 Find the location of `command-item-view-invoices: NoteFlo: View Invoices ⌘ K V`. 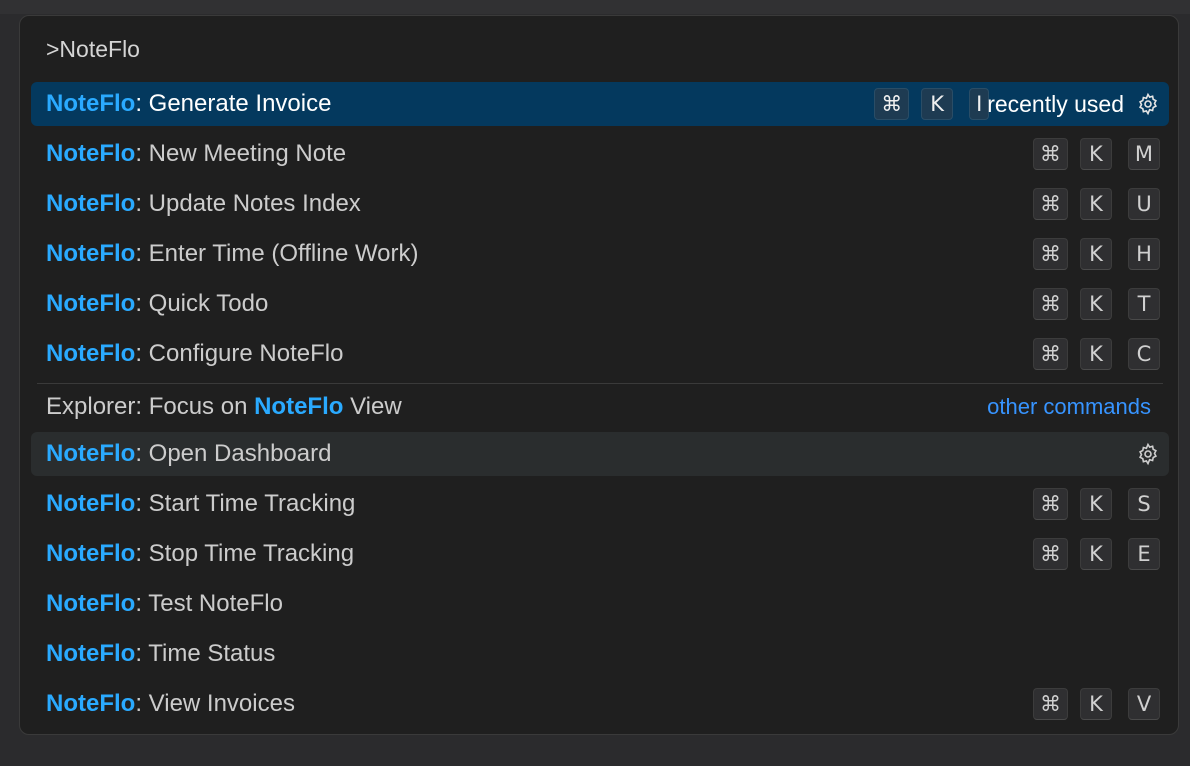

command-item-view-invoices: NoteFlo: View Invoices ⌘ K V is located at coordinates (600, 704).